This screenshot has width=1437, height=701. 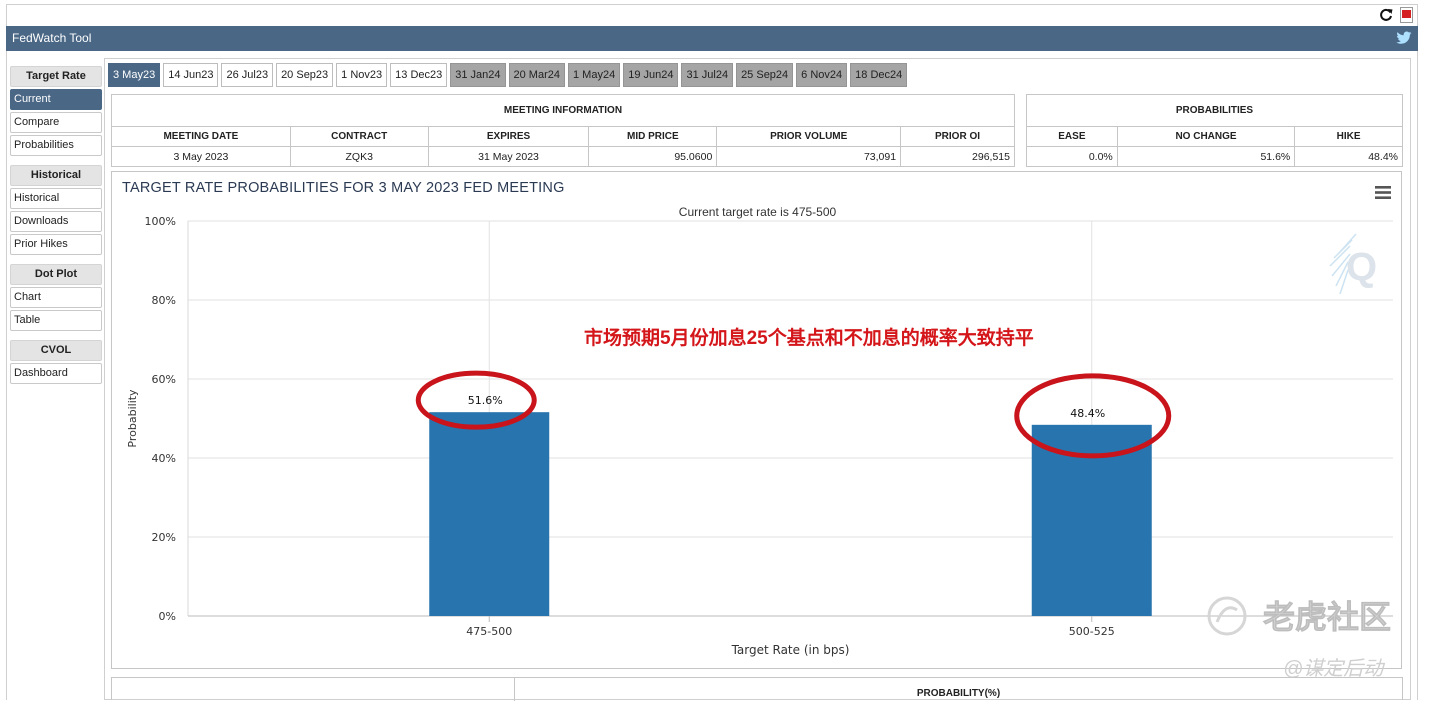 What do you see at coordinates (712, 38) in the screenshot?
I see `app-titlebar: FedWatch Tool` at bounding box center [712, 38].